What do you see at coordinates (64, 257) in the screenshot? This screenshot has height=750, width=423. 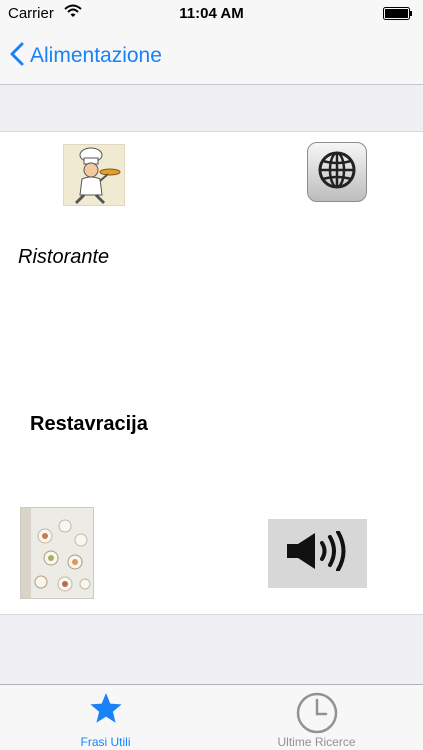 I see `source-phrase-text: Ristorante` at bounding box center [64, 257].